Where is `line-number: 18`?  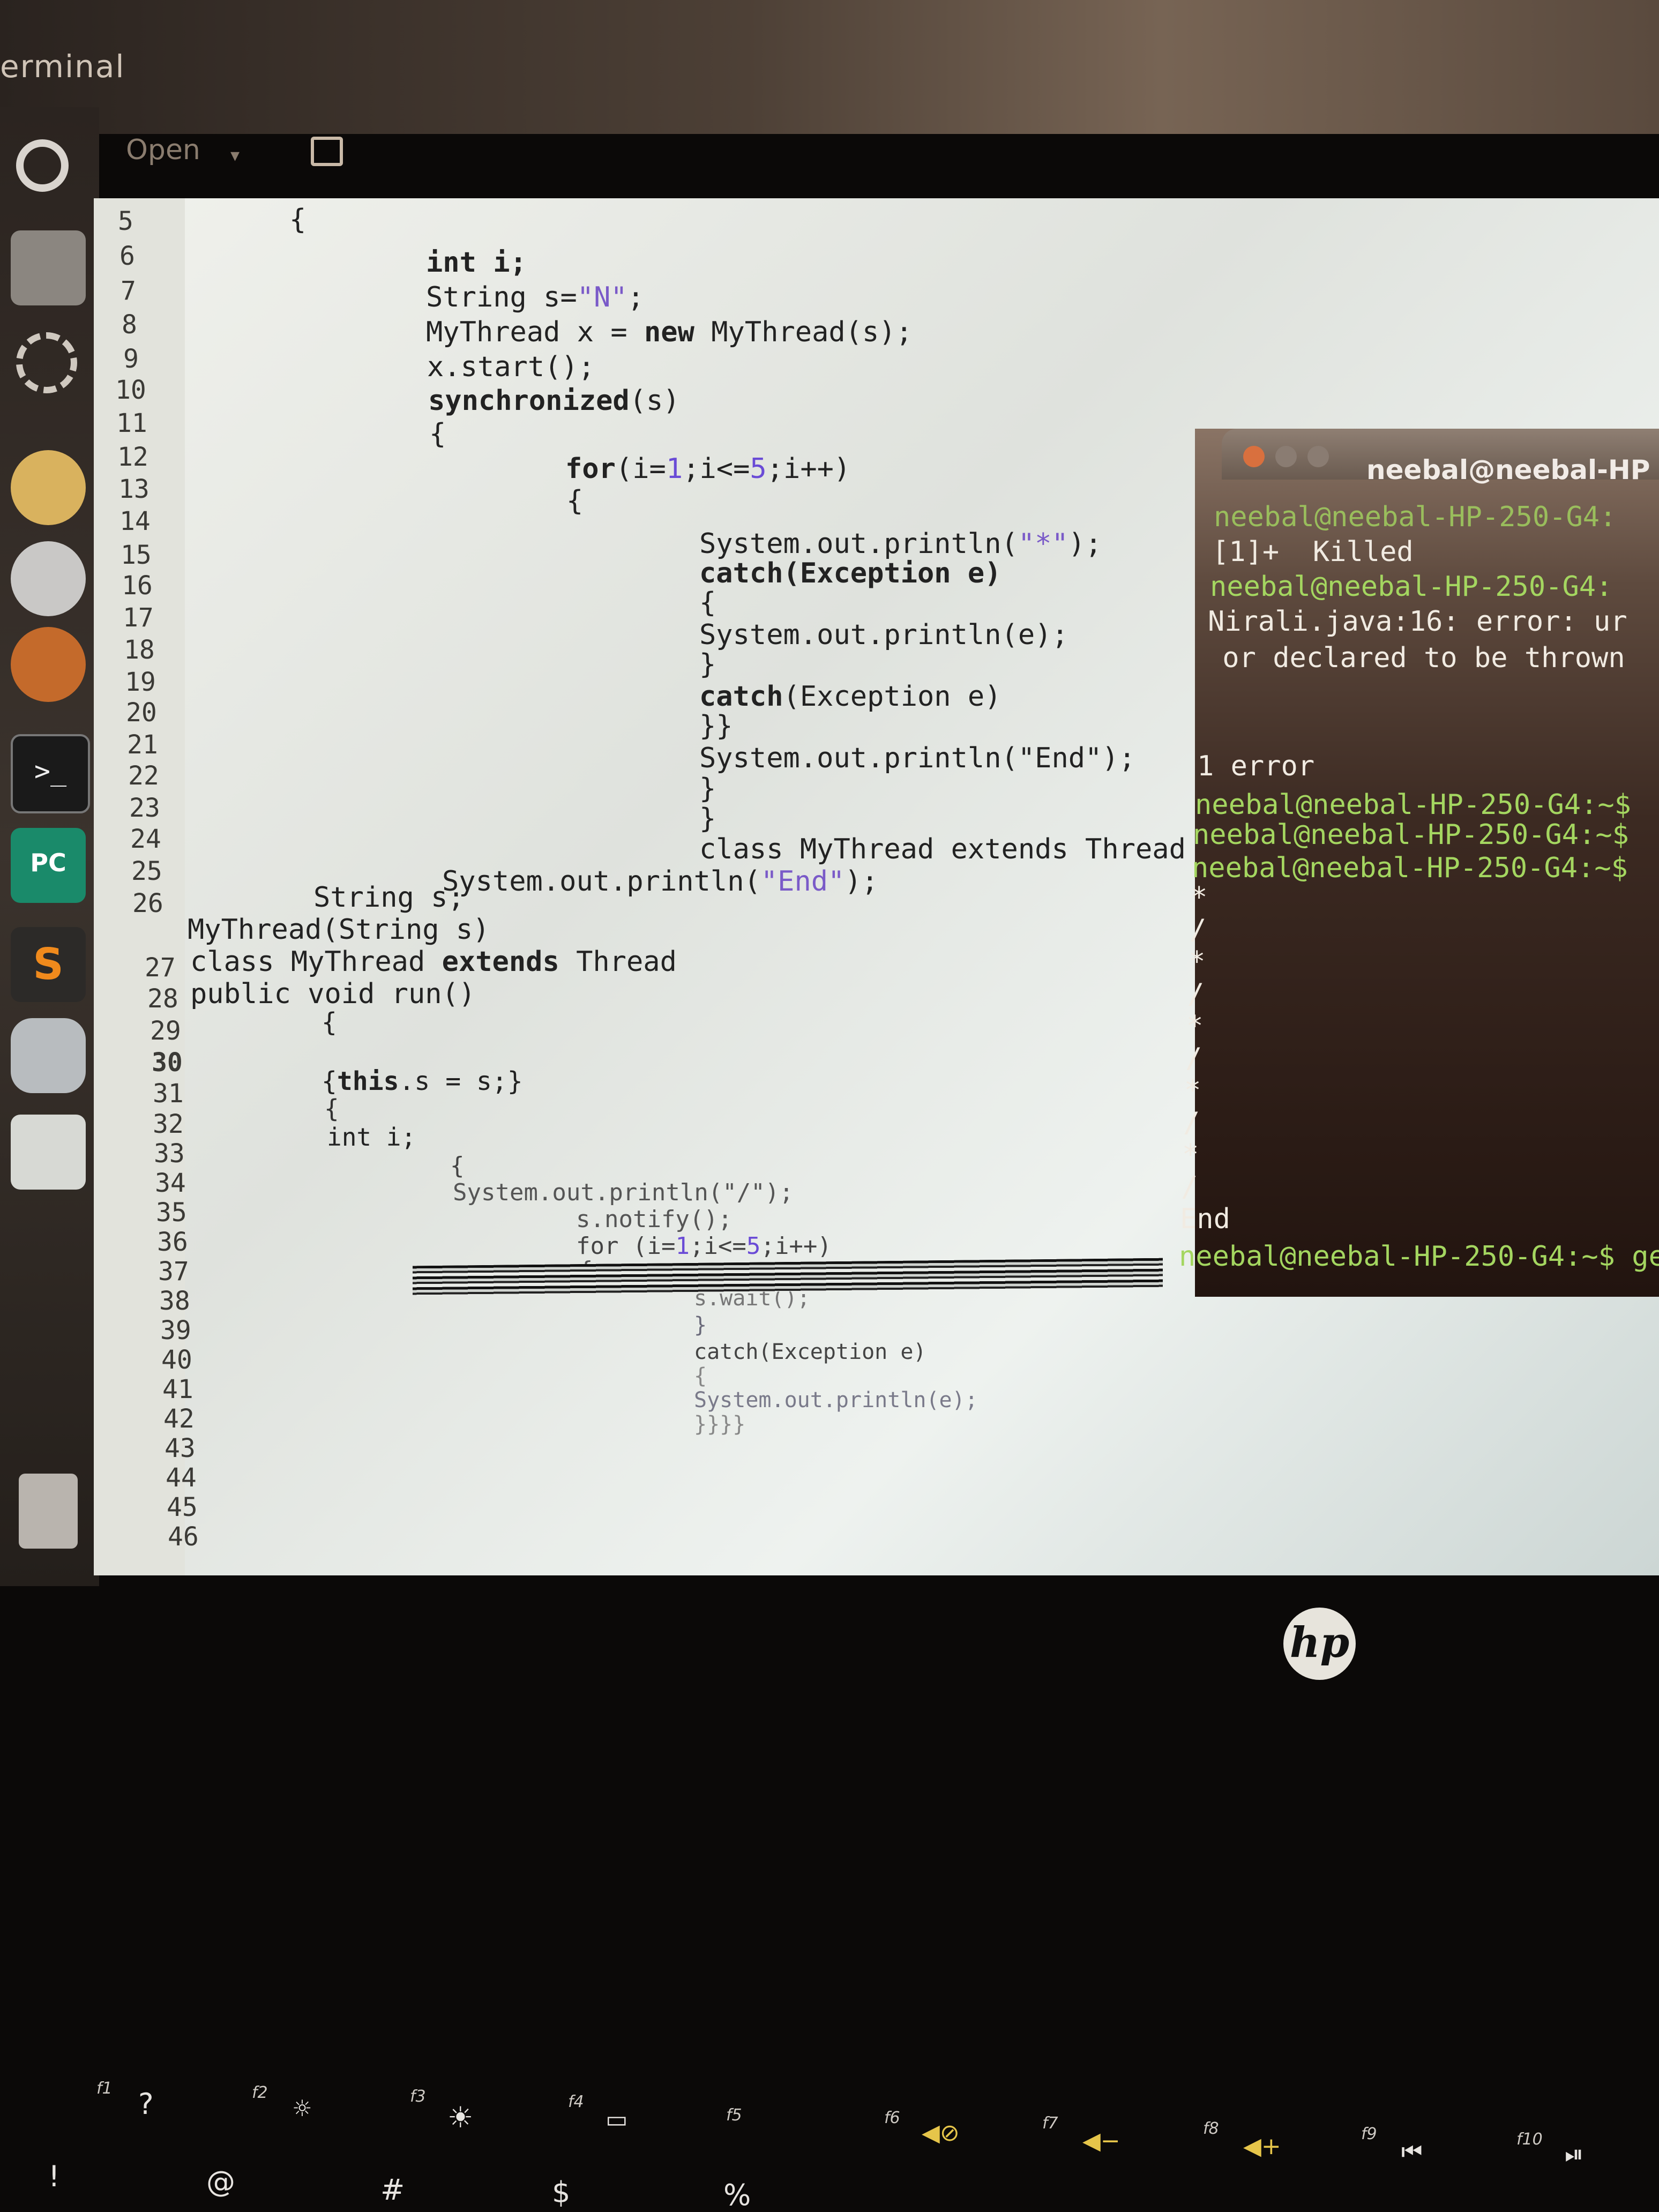 line-number: 18 is located at coordinates (139, 650).